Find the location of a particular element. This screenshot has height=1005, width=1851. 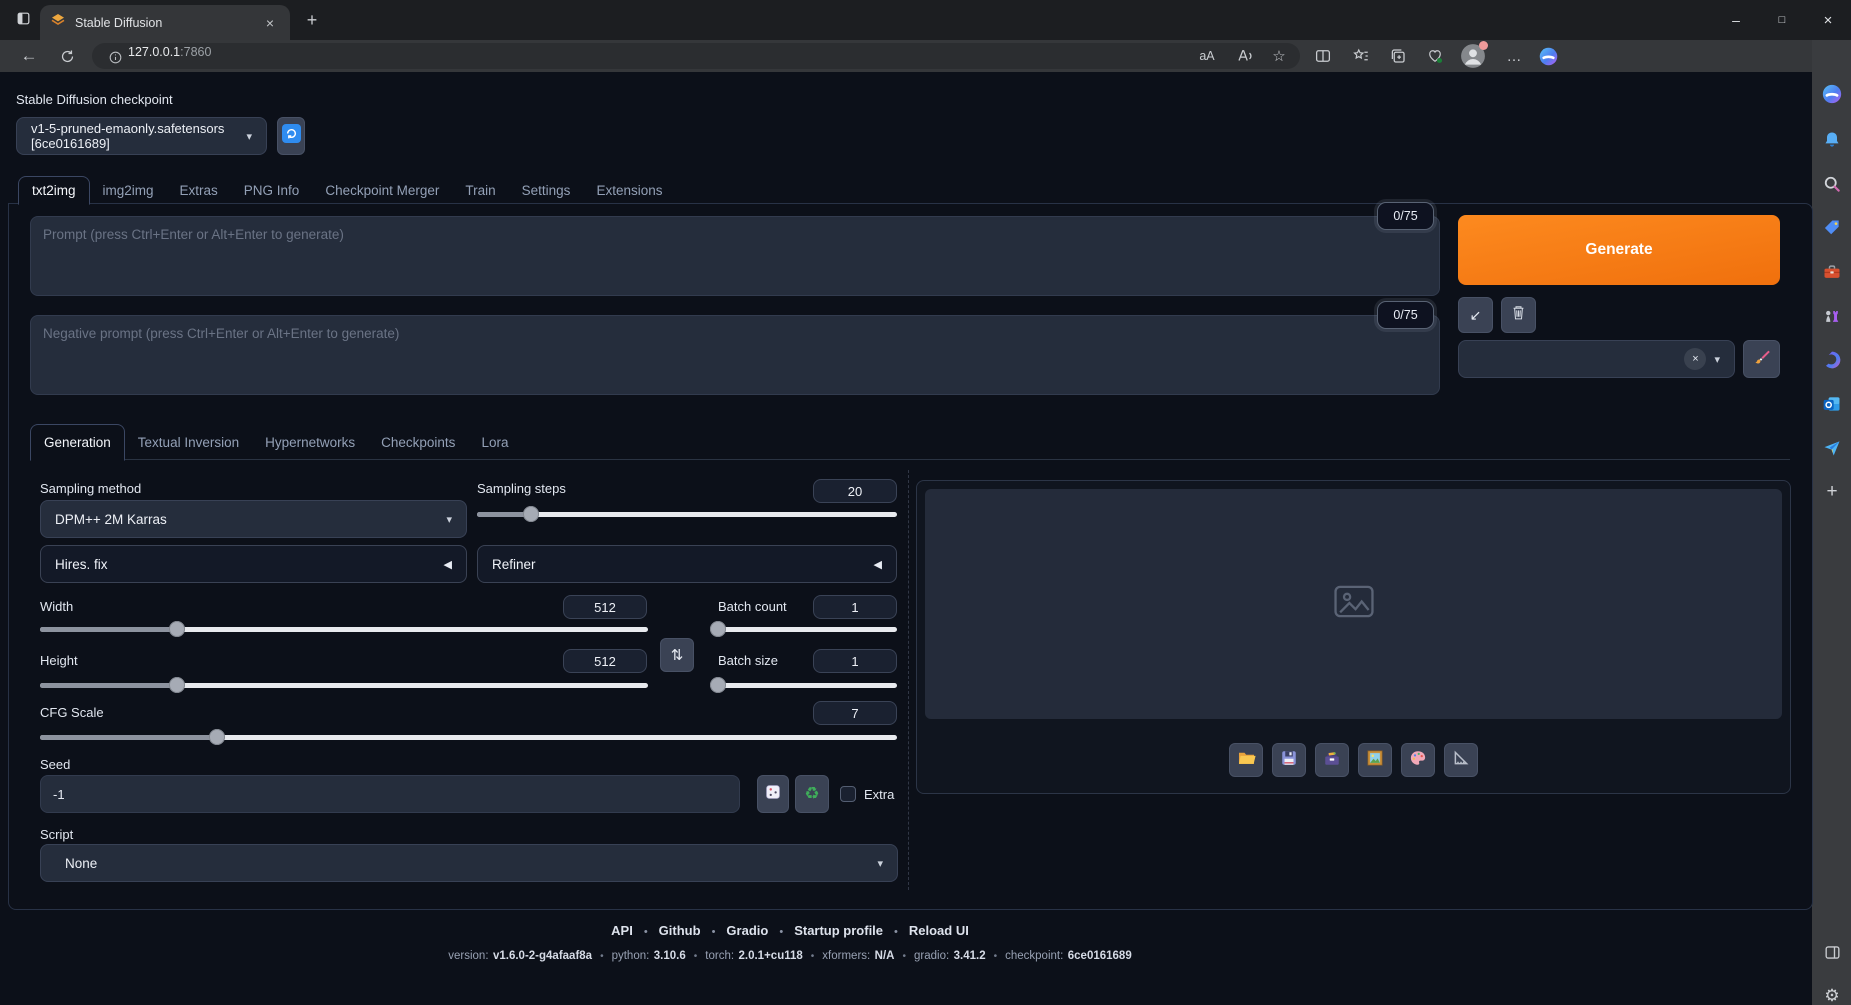

tab-close-icon: × is located at coordinates (270, 23).